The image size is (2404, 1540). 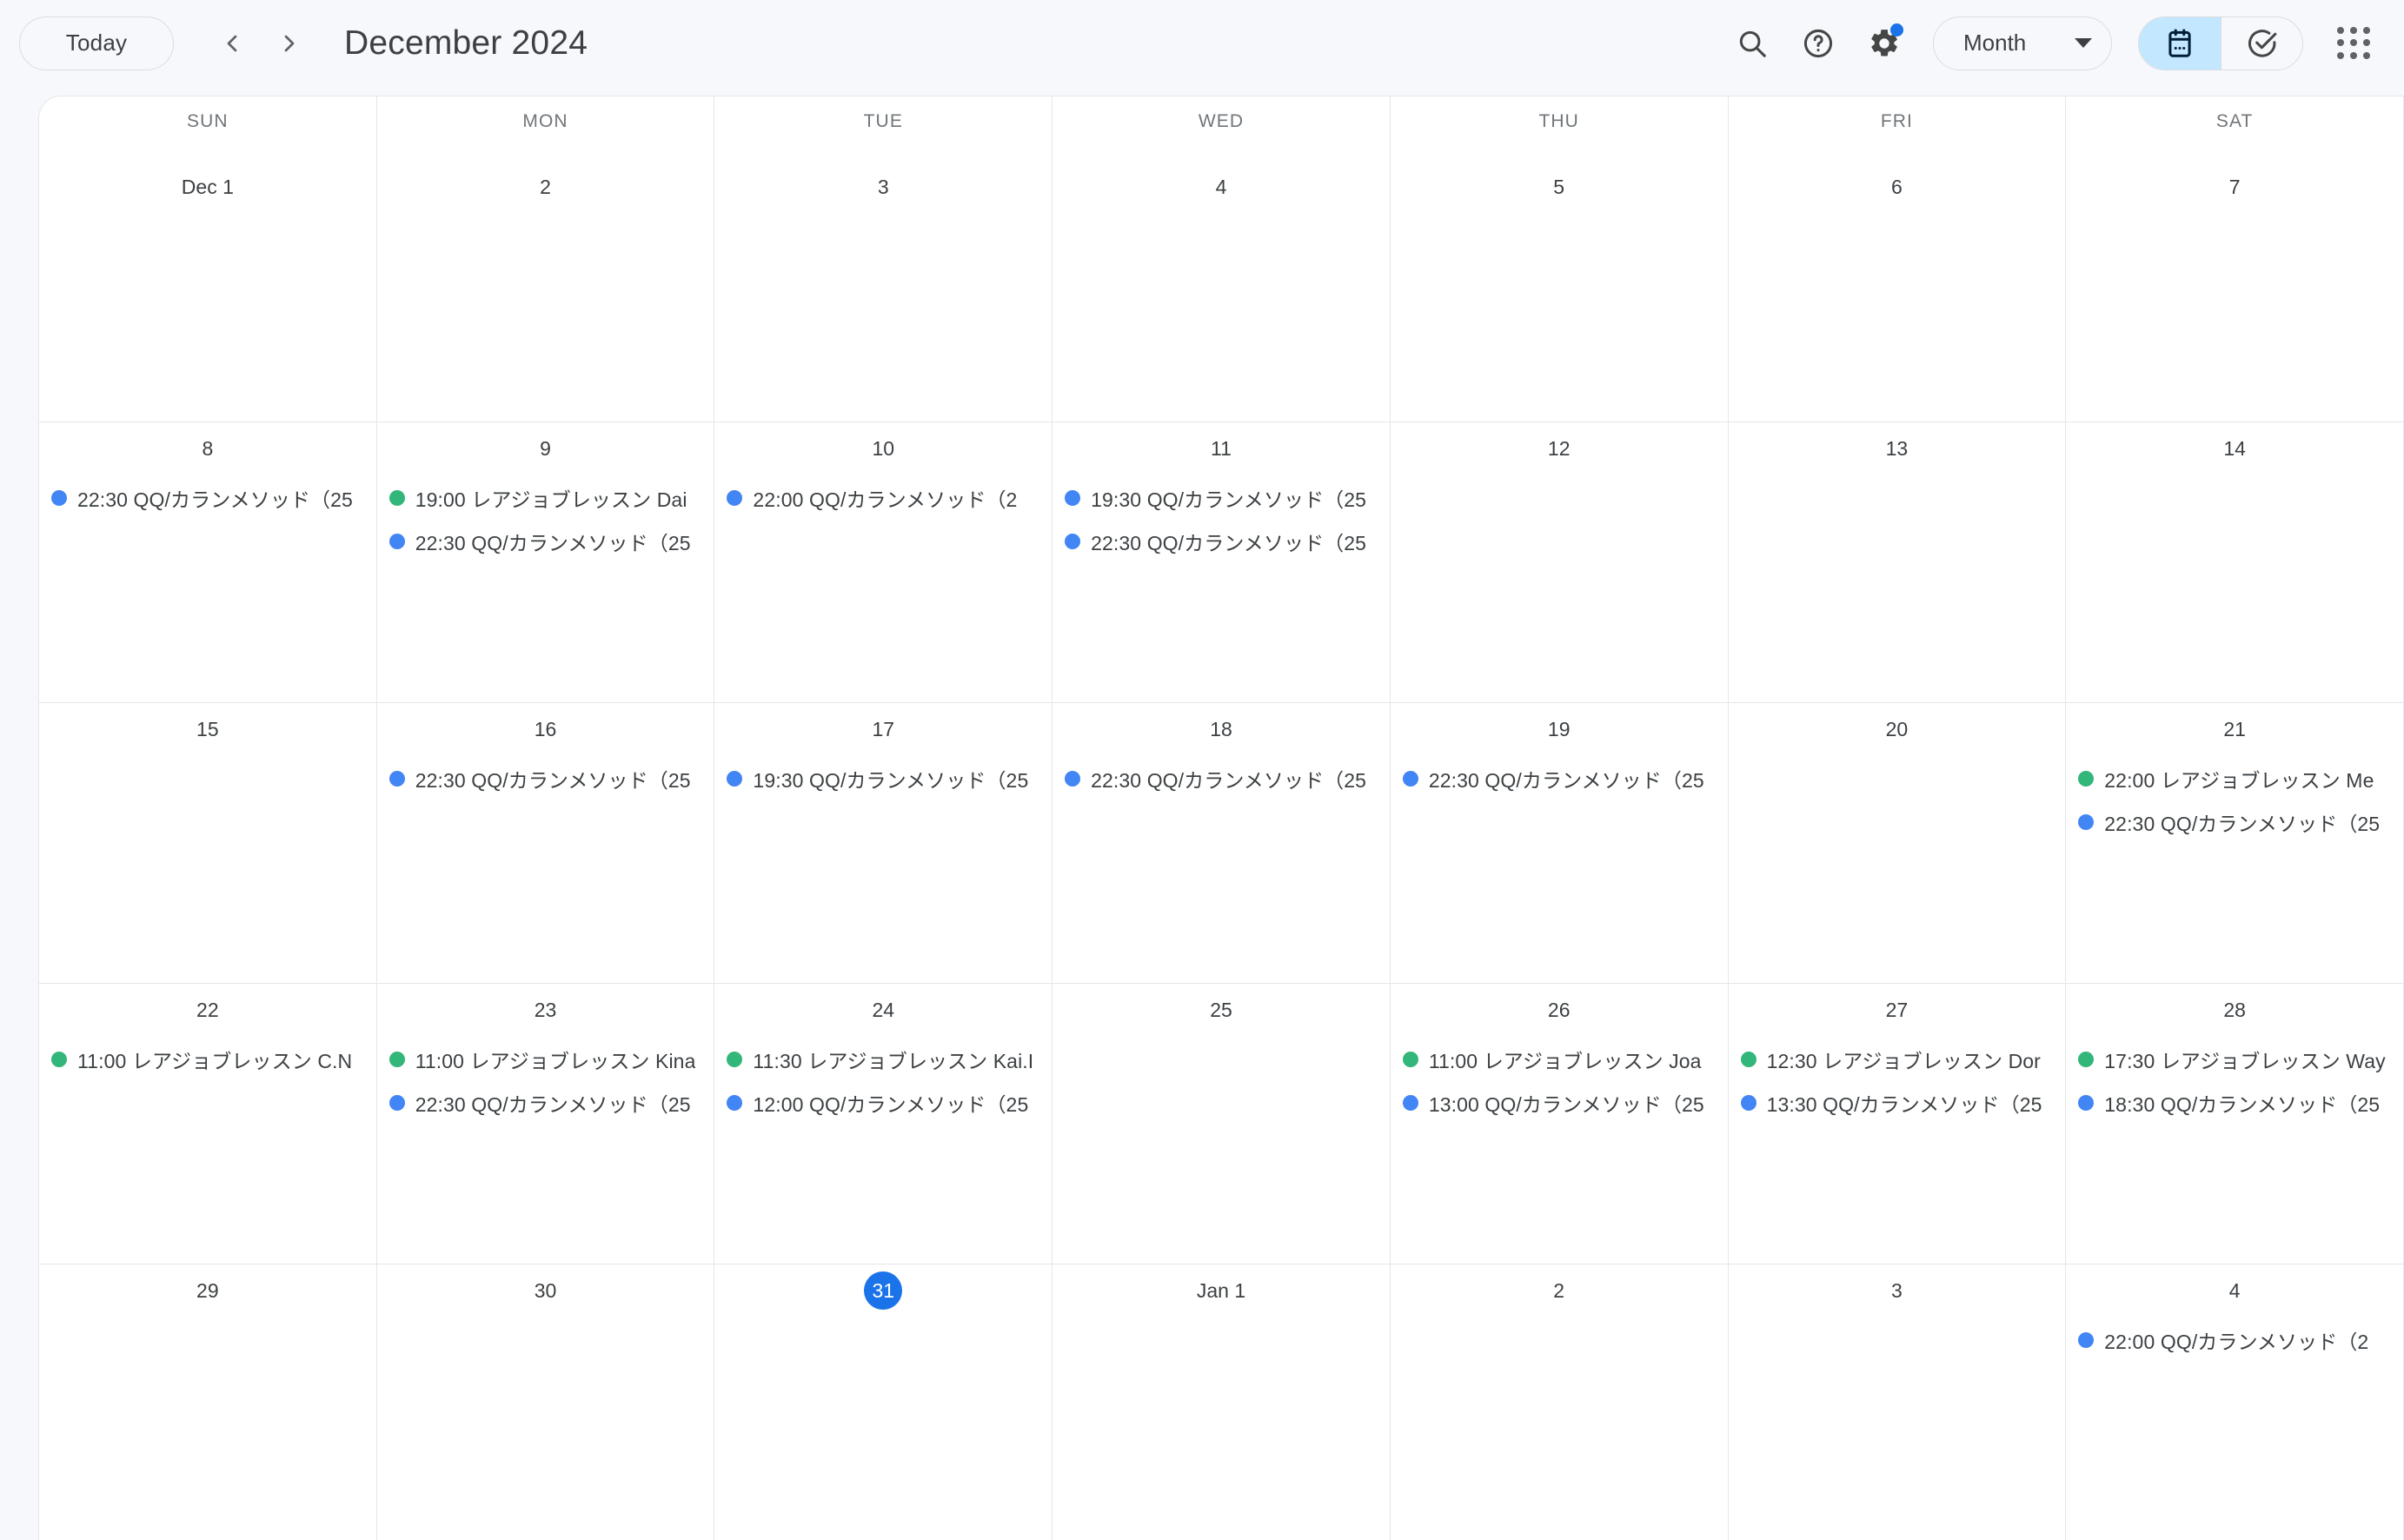 What do you see at coordinates (1818, 43) in the screenshot?
I see `help-button` at bounding box center [1818, 43].